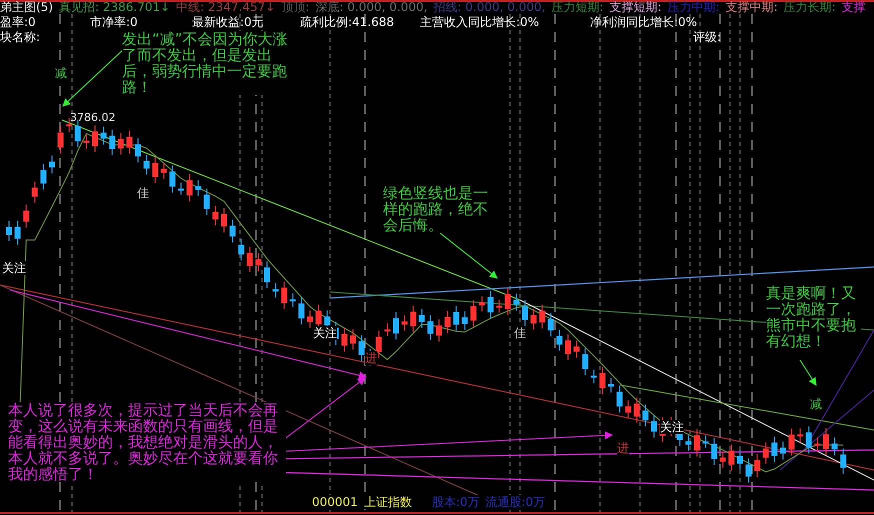  I want to click on legend-item: 支撑, so click(854, 7).